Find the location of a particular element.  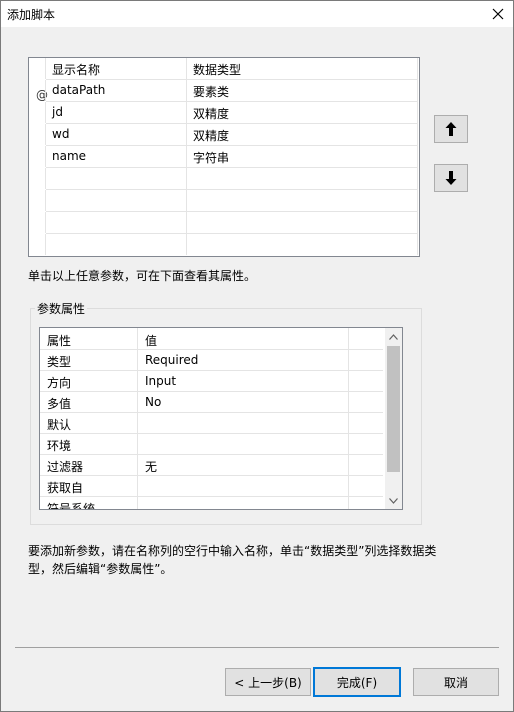

close-icon is located at coordinates (498, 14).